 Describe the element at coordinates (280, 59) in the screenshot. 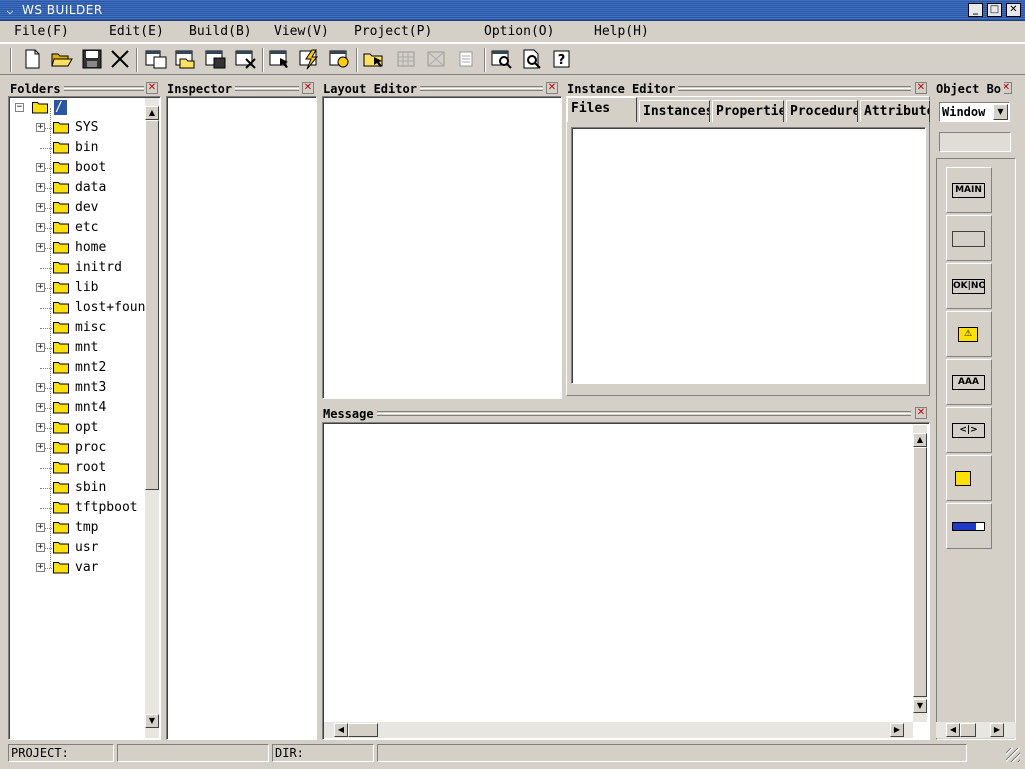

I see `select-icon` at that location.